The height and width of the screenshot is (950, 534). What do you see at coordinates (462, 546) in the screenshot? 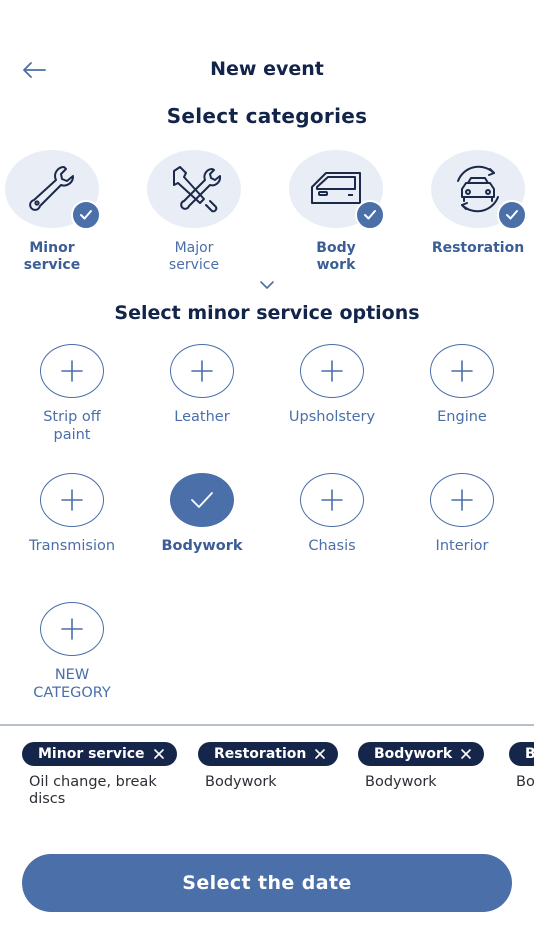
I see `option-label: Interior` at bounding box center [462, 546].